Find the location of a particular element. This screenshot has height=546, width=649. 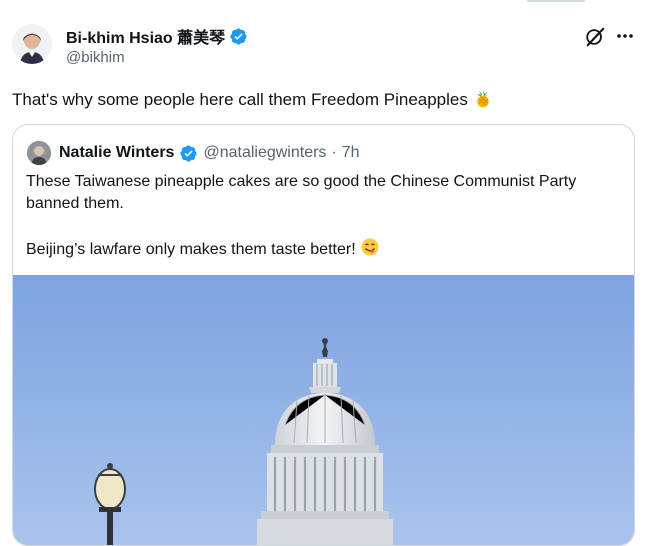

pineapple-emoji is located at coordinates (482, 99).